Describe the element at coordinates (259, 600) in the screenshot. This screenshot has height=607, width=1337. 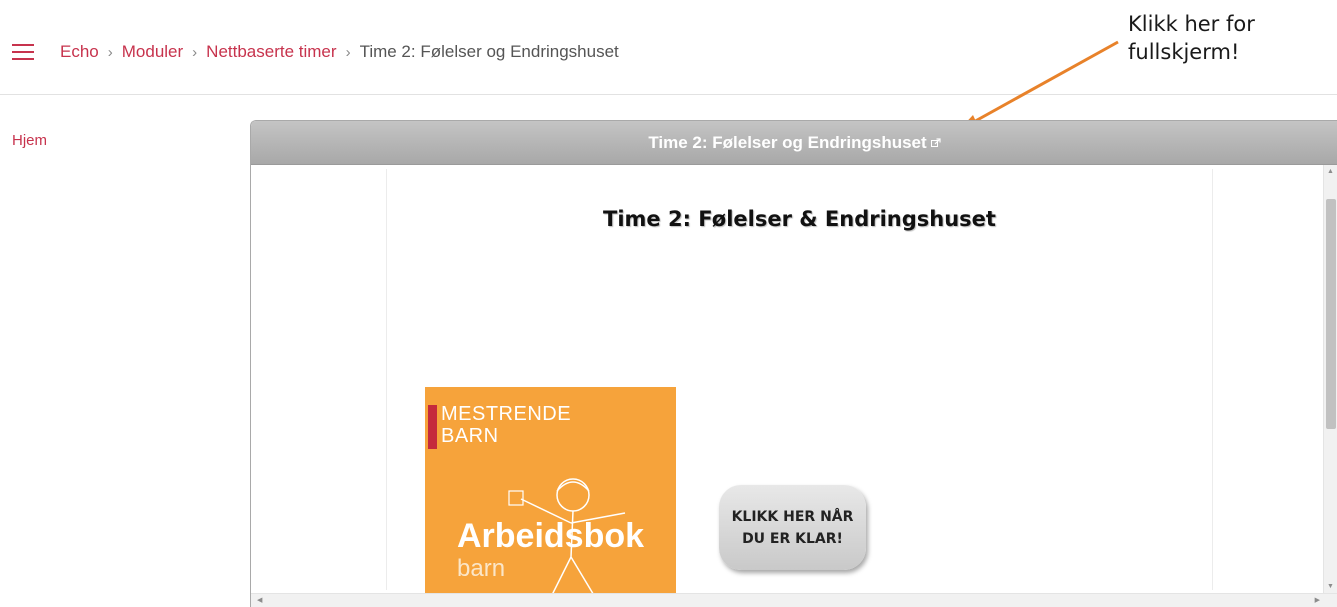
I see `scroll-left-icon: ◀` at that location.